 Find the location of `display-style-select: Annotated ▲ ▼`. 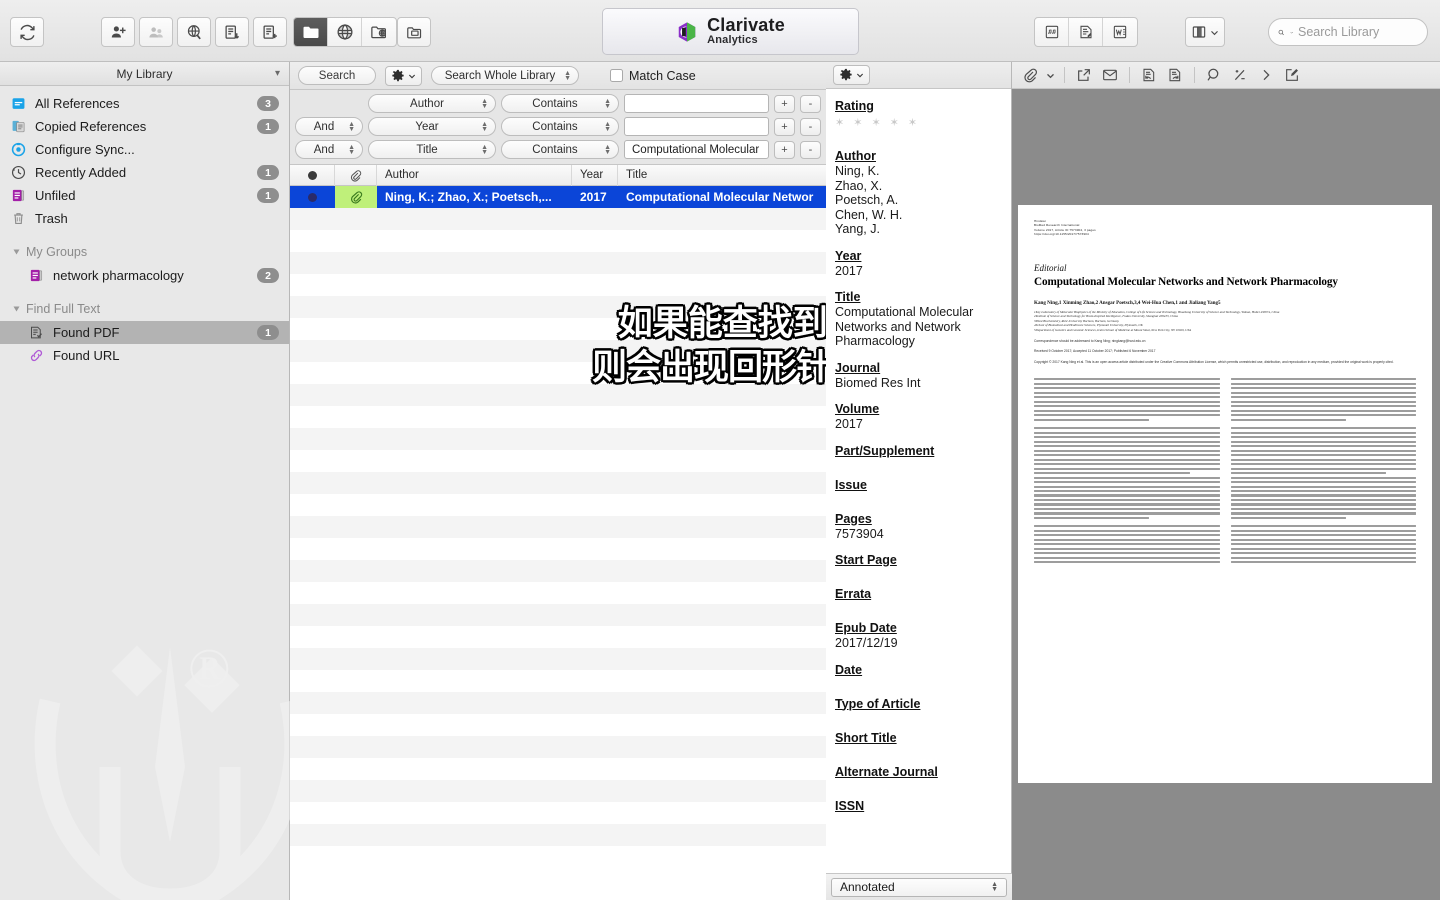

display-style-select: Annotated ▲ ▼ is located at coordinates (919, 887).